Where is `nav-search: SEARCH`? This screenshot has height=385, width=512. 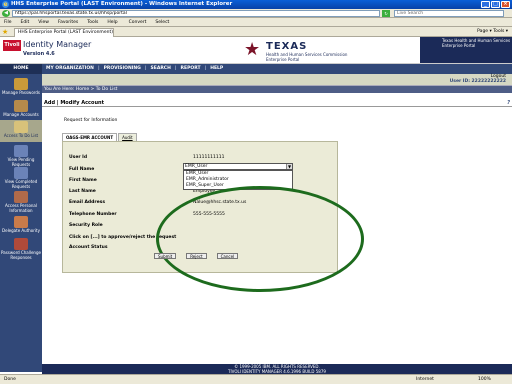 nav-search: SEARCH is located at coordinates (161, 69).